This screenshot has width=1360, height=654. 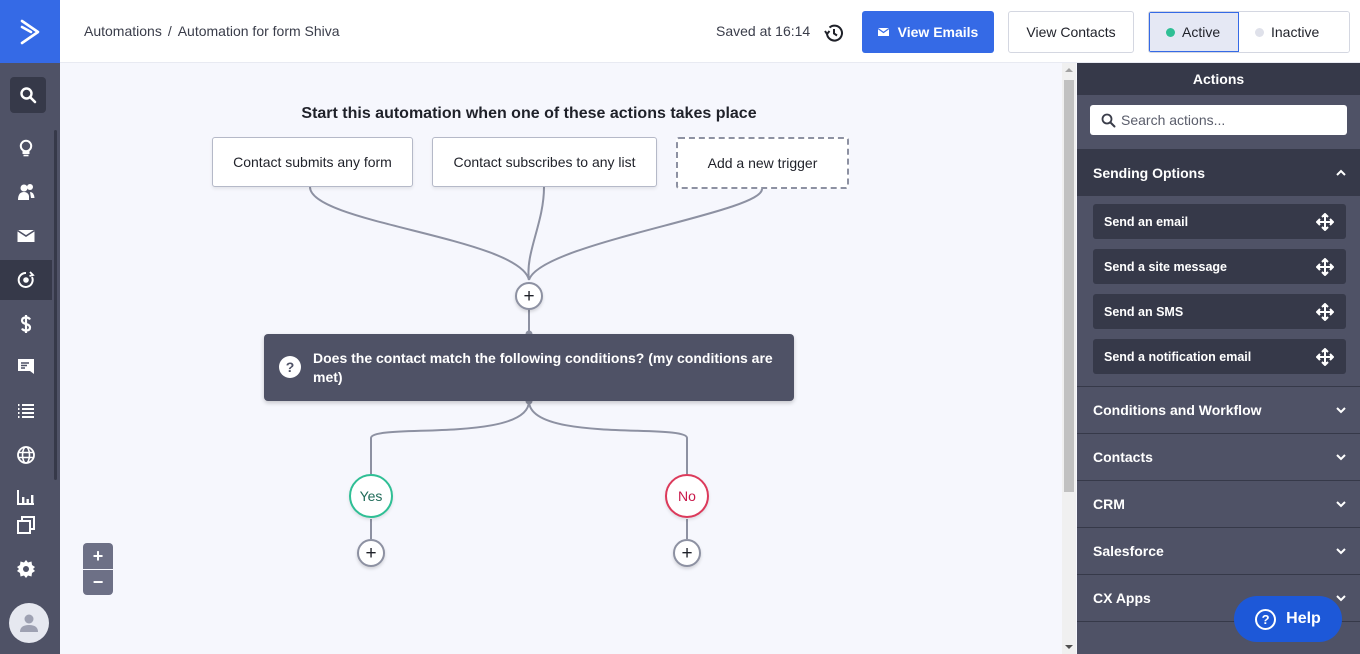 What do you see at coordinates (1071, 32) in the screenshot?
I see `view-contacts-button: View Contacts` at bounding box center [1071, 32].